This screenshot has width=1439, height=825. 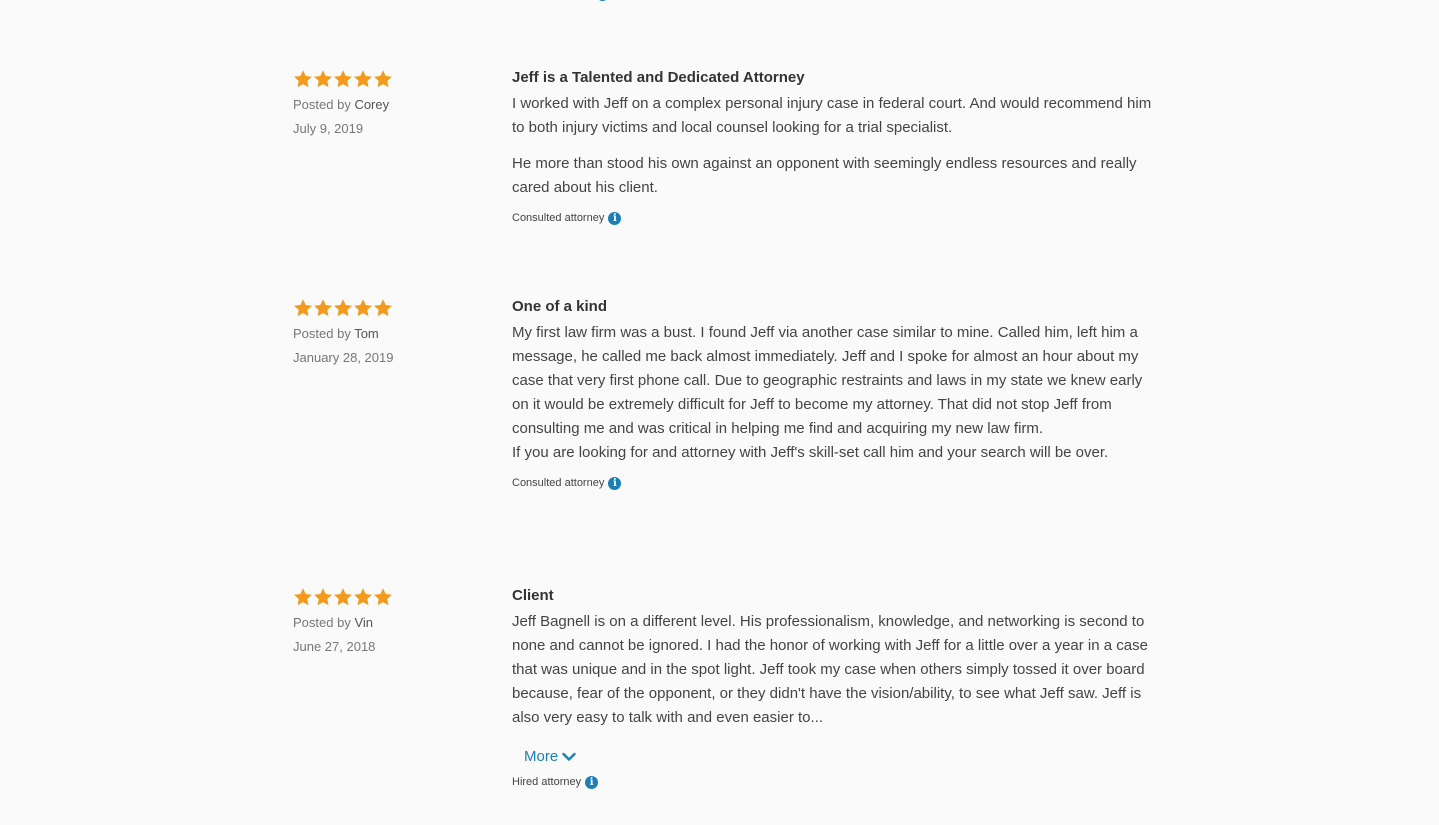 I want to click on previous-review-stub: i, so click(x=596, y=1).